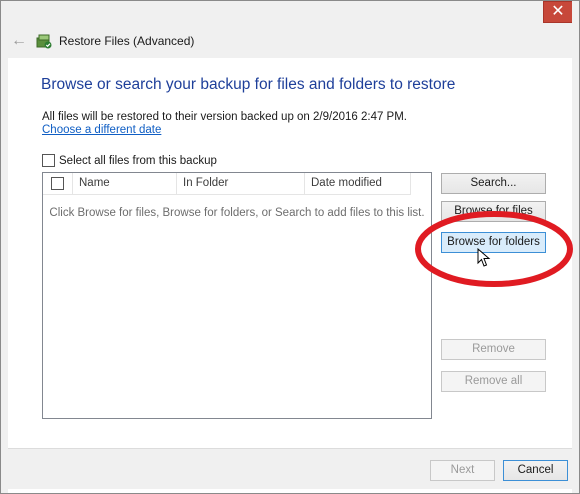  What do you see at coordinates (493, 381) in the screenshot?
I see `remove-all-button: Remove all` at bounding box center [493, 381].